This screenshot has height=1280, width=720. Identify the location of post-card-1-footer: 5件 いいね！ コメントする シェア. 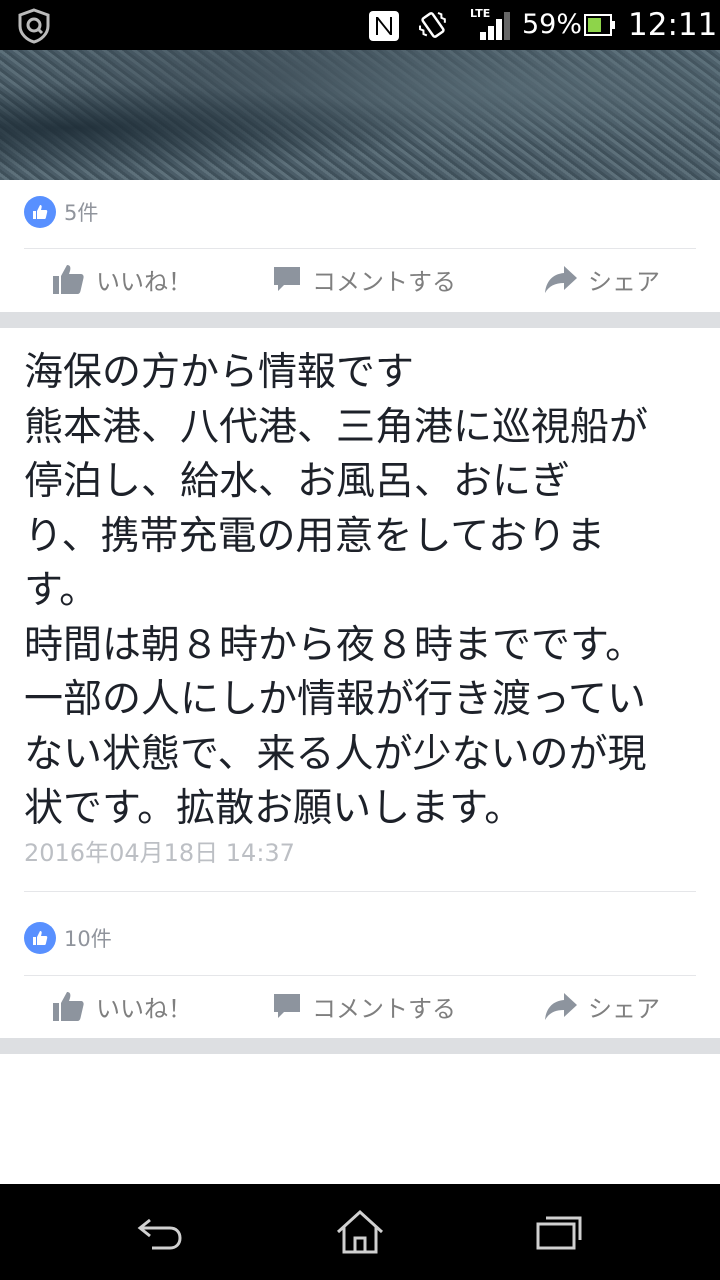
(360, 246).